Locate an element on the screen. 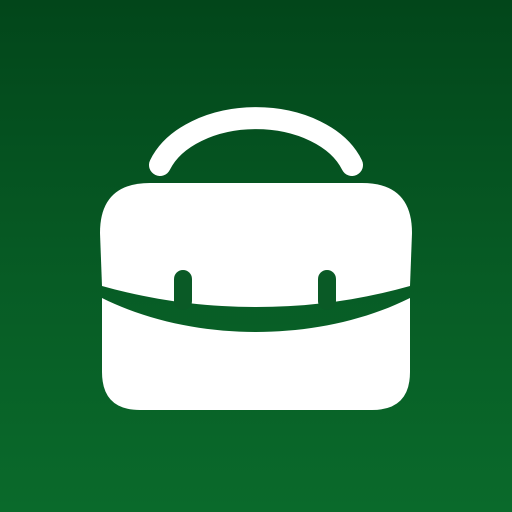  briefcase-flap is located at coordinates (256, 245).